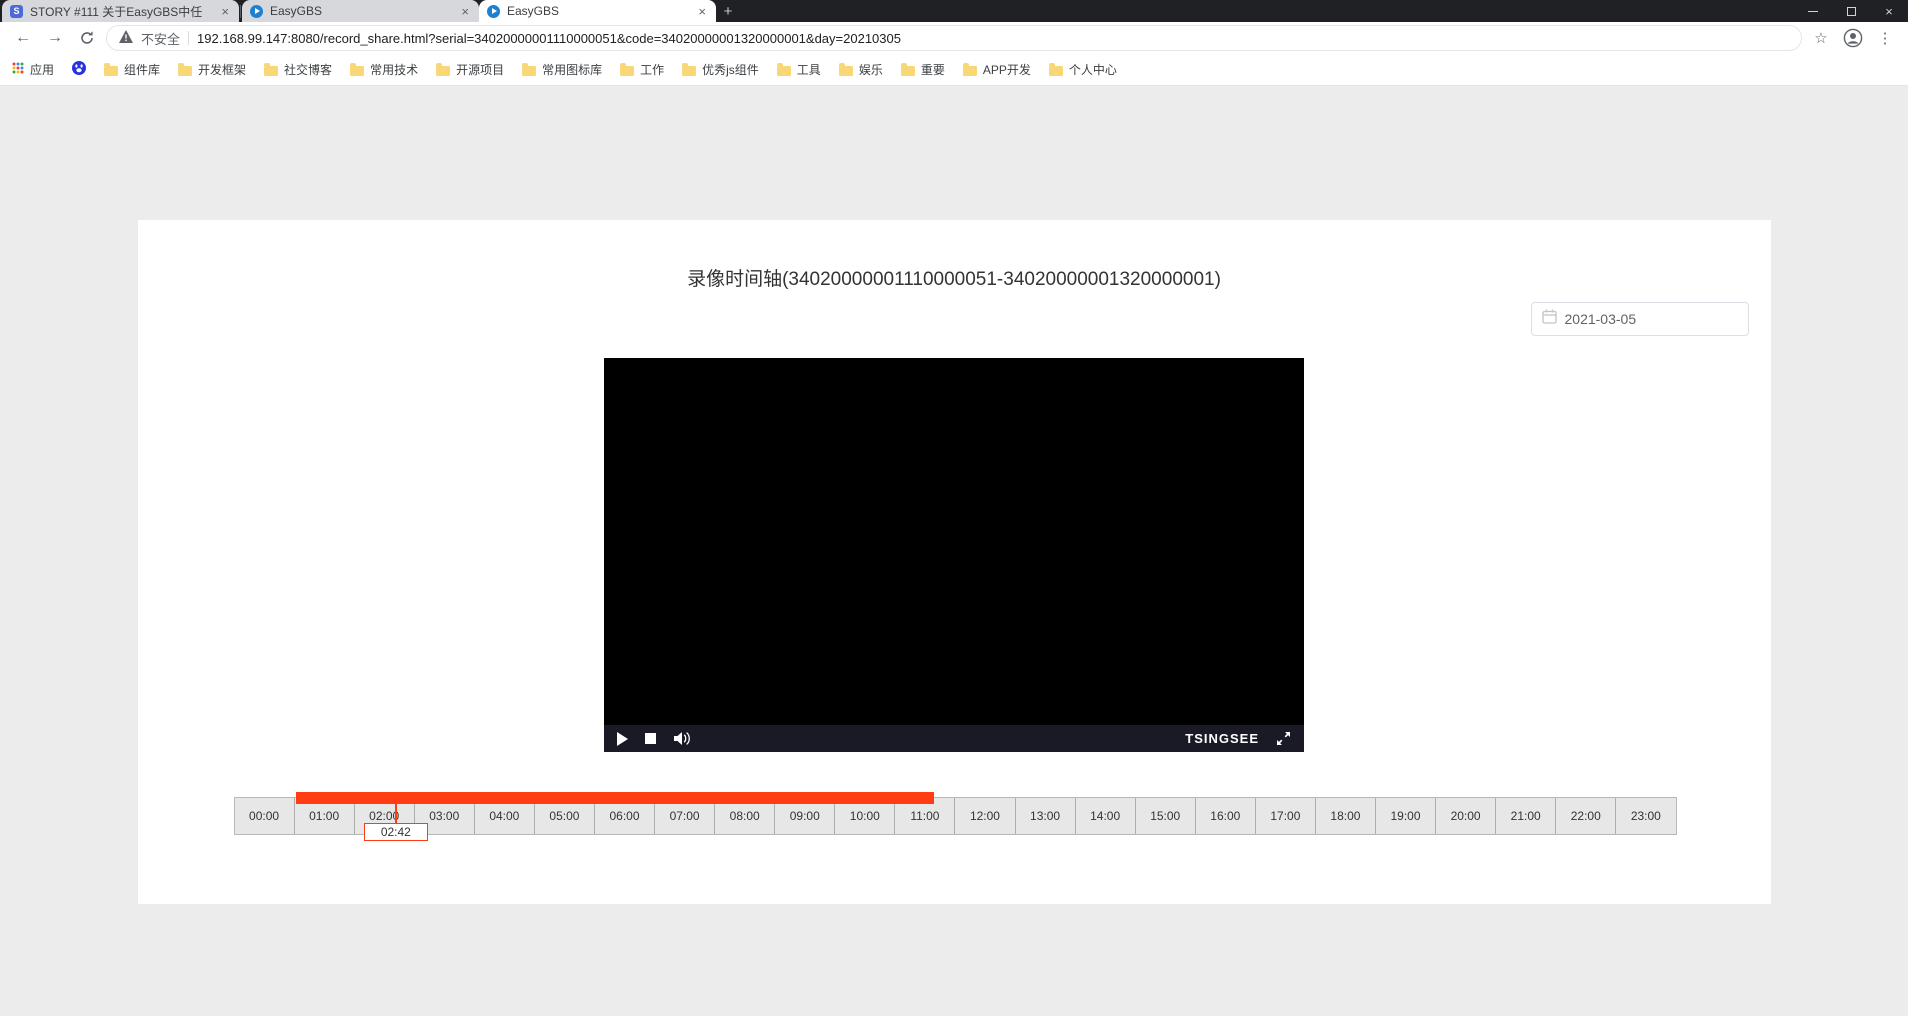  What do you see at coordinates (1600, 319) in the screenshot?
I see `date-value: 2021-03-05` at bounding box center [1600, 319].